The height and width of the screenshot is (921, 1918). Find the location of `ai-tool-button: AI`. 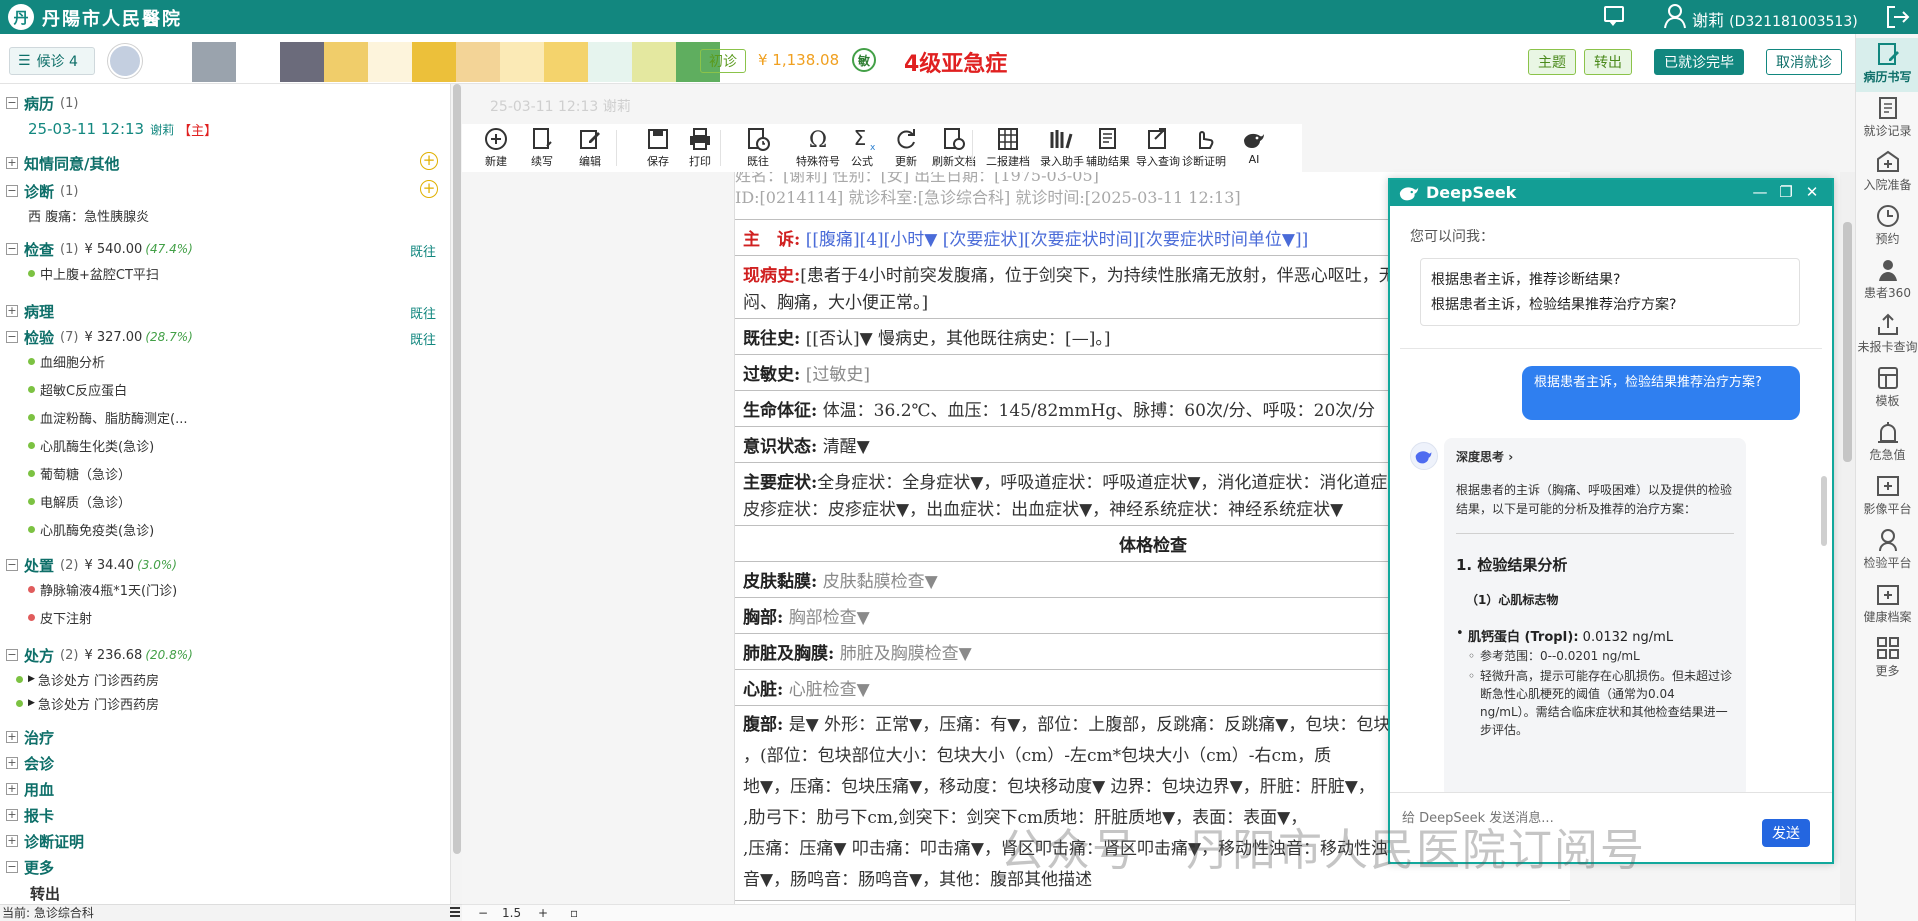

ai-tool-button: AI is located at coordinates (1254, 149).